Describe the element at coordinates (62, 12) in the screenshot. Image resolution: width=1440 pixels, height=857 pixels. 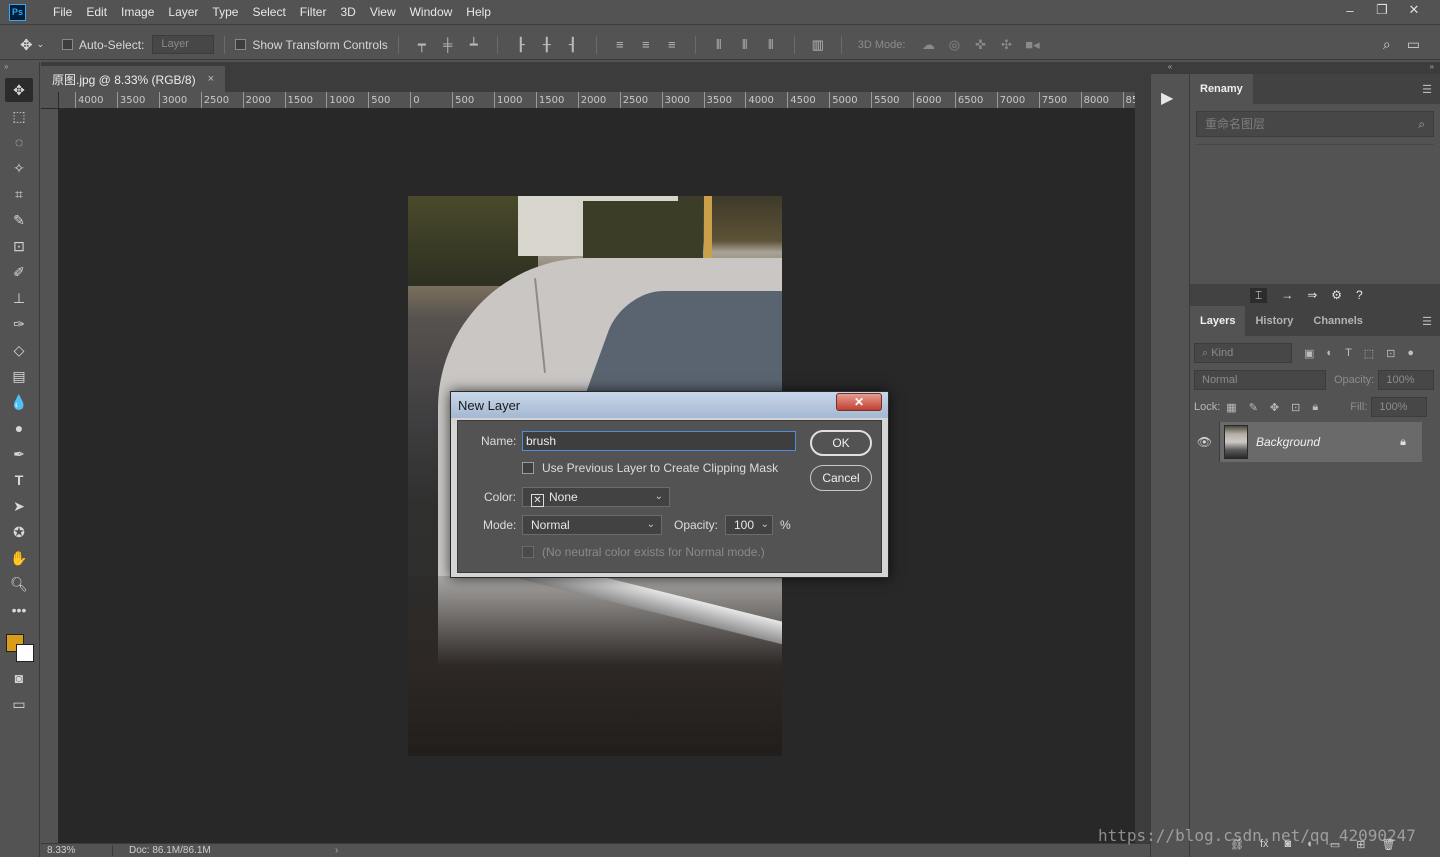
I see `menu-file: File` at that location.